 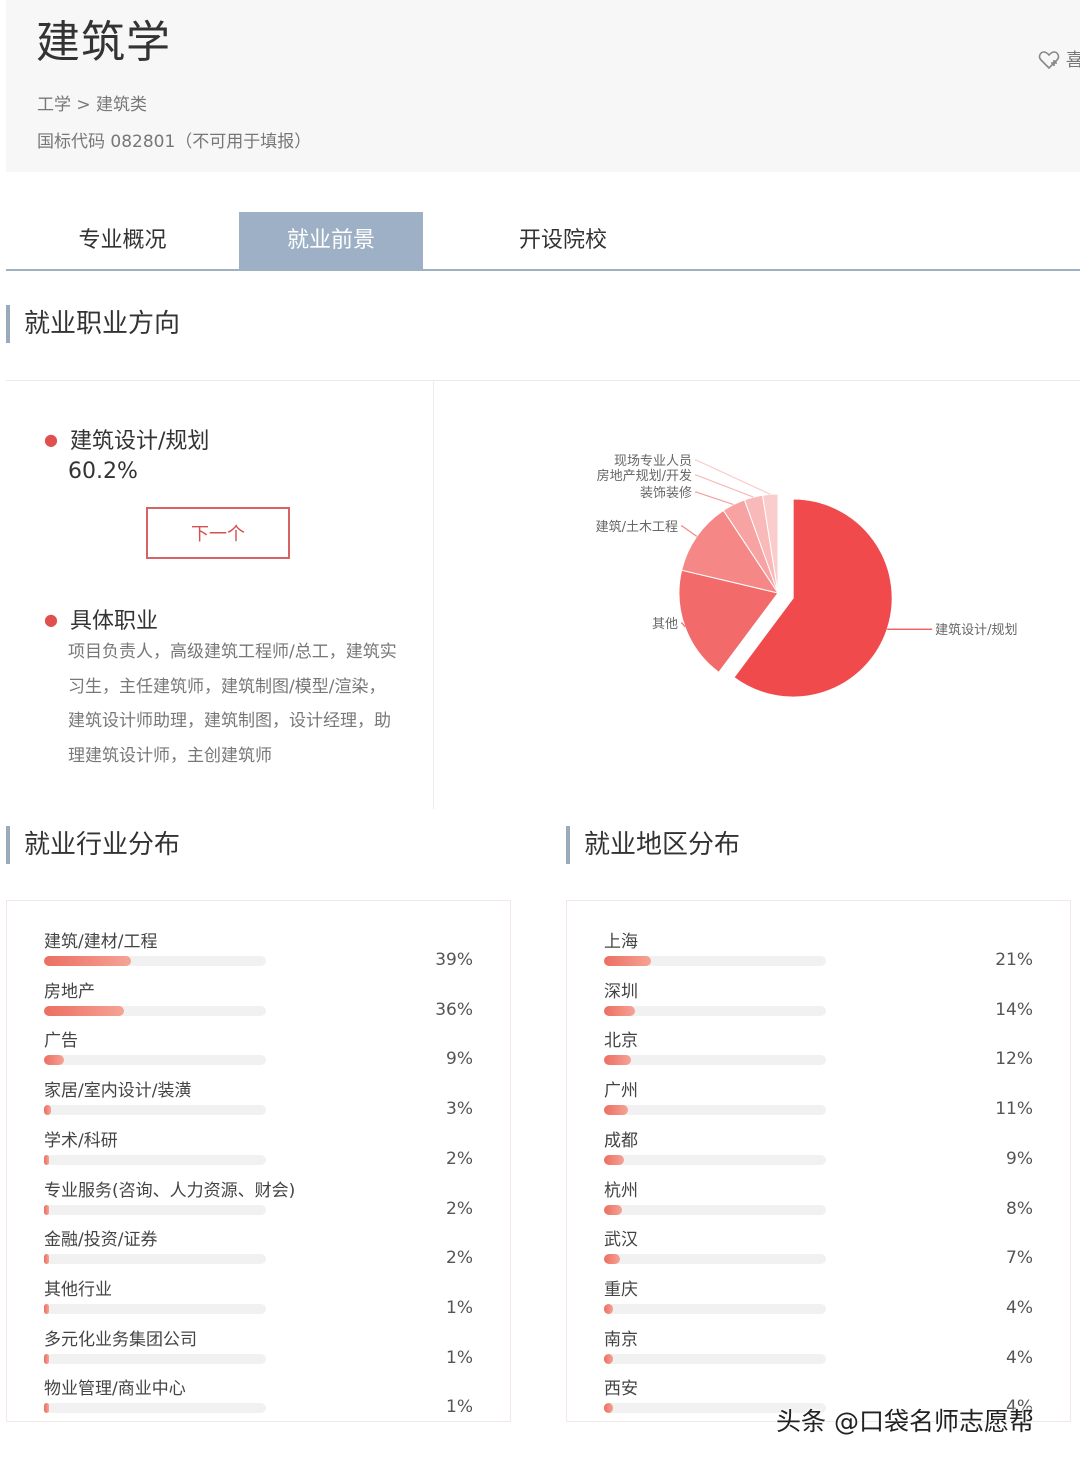 I want to click on top-direction-label: 建筑设计/规划, so click(x=139, y=441).